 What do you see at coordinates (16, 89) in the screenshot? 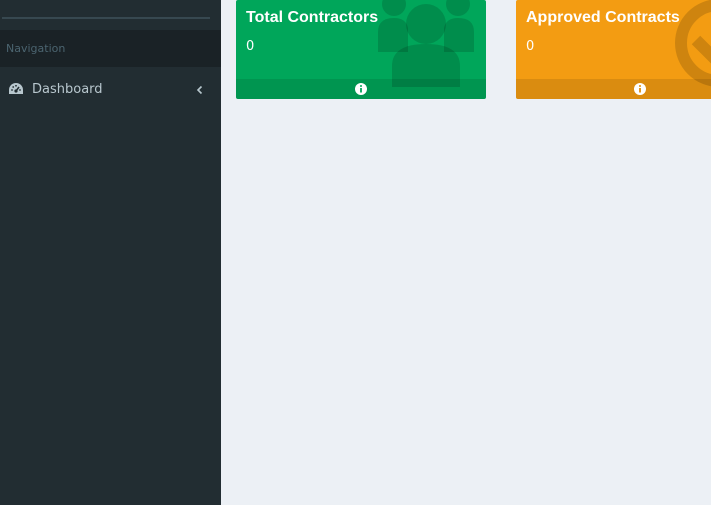
I see `dashboard-icon` at bounding box center [16, 89].